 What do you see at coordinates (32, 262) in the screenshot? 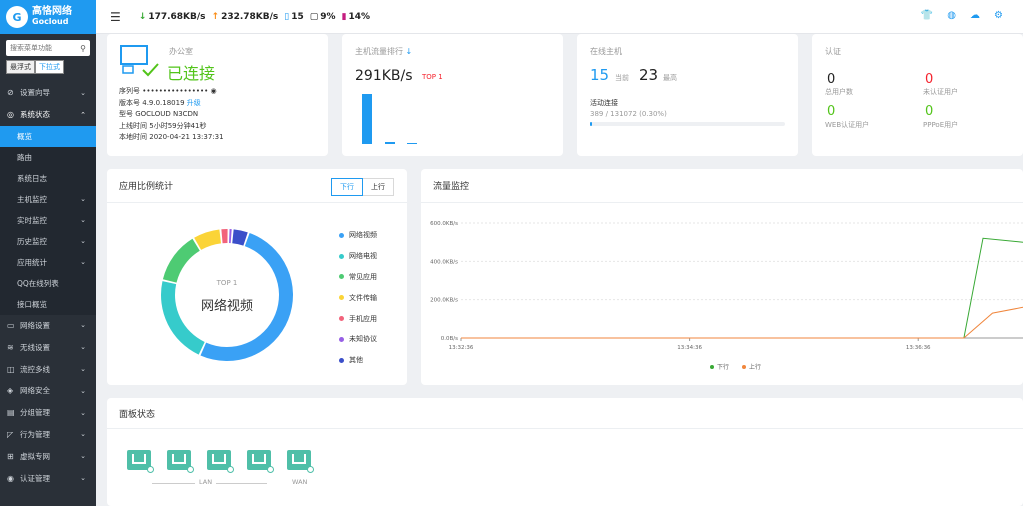
I see `sidebar-item-label: 应用统计` at bounding box center [32, 262].